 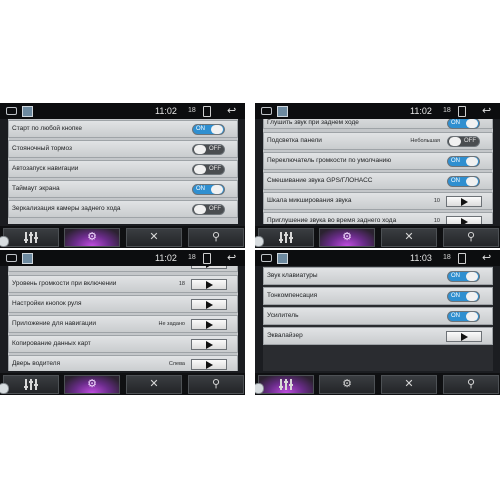 What do you see at coordinates (436, 221) in the screenshot?
I see `row-value: 10` at bounding box center [436, 221].